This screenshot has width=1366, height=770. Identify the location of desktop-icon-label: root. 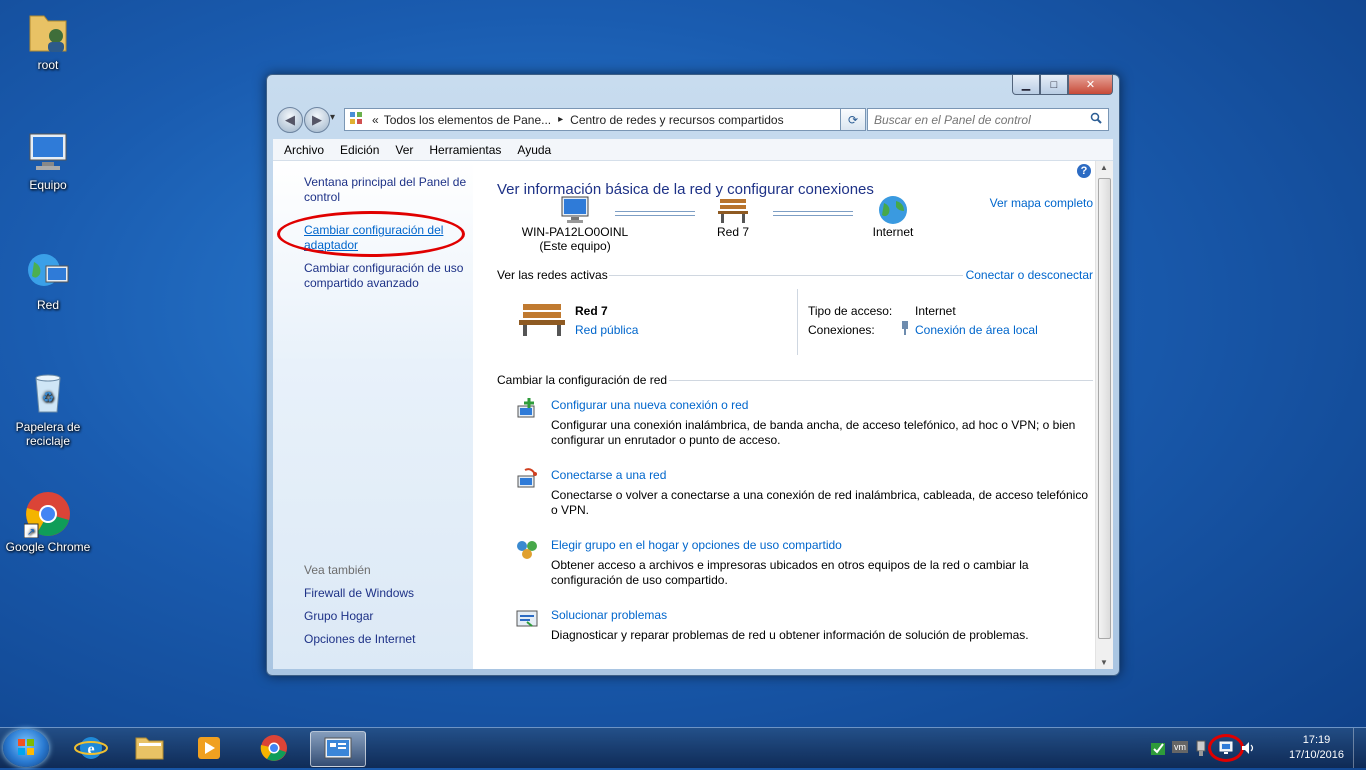
(48, 65).